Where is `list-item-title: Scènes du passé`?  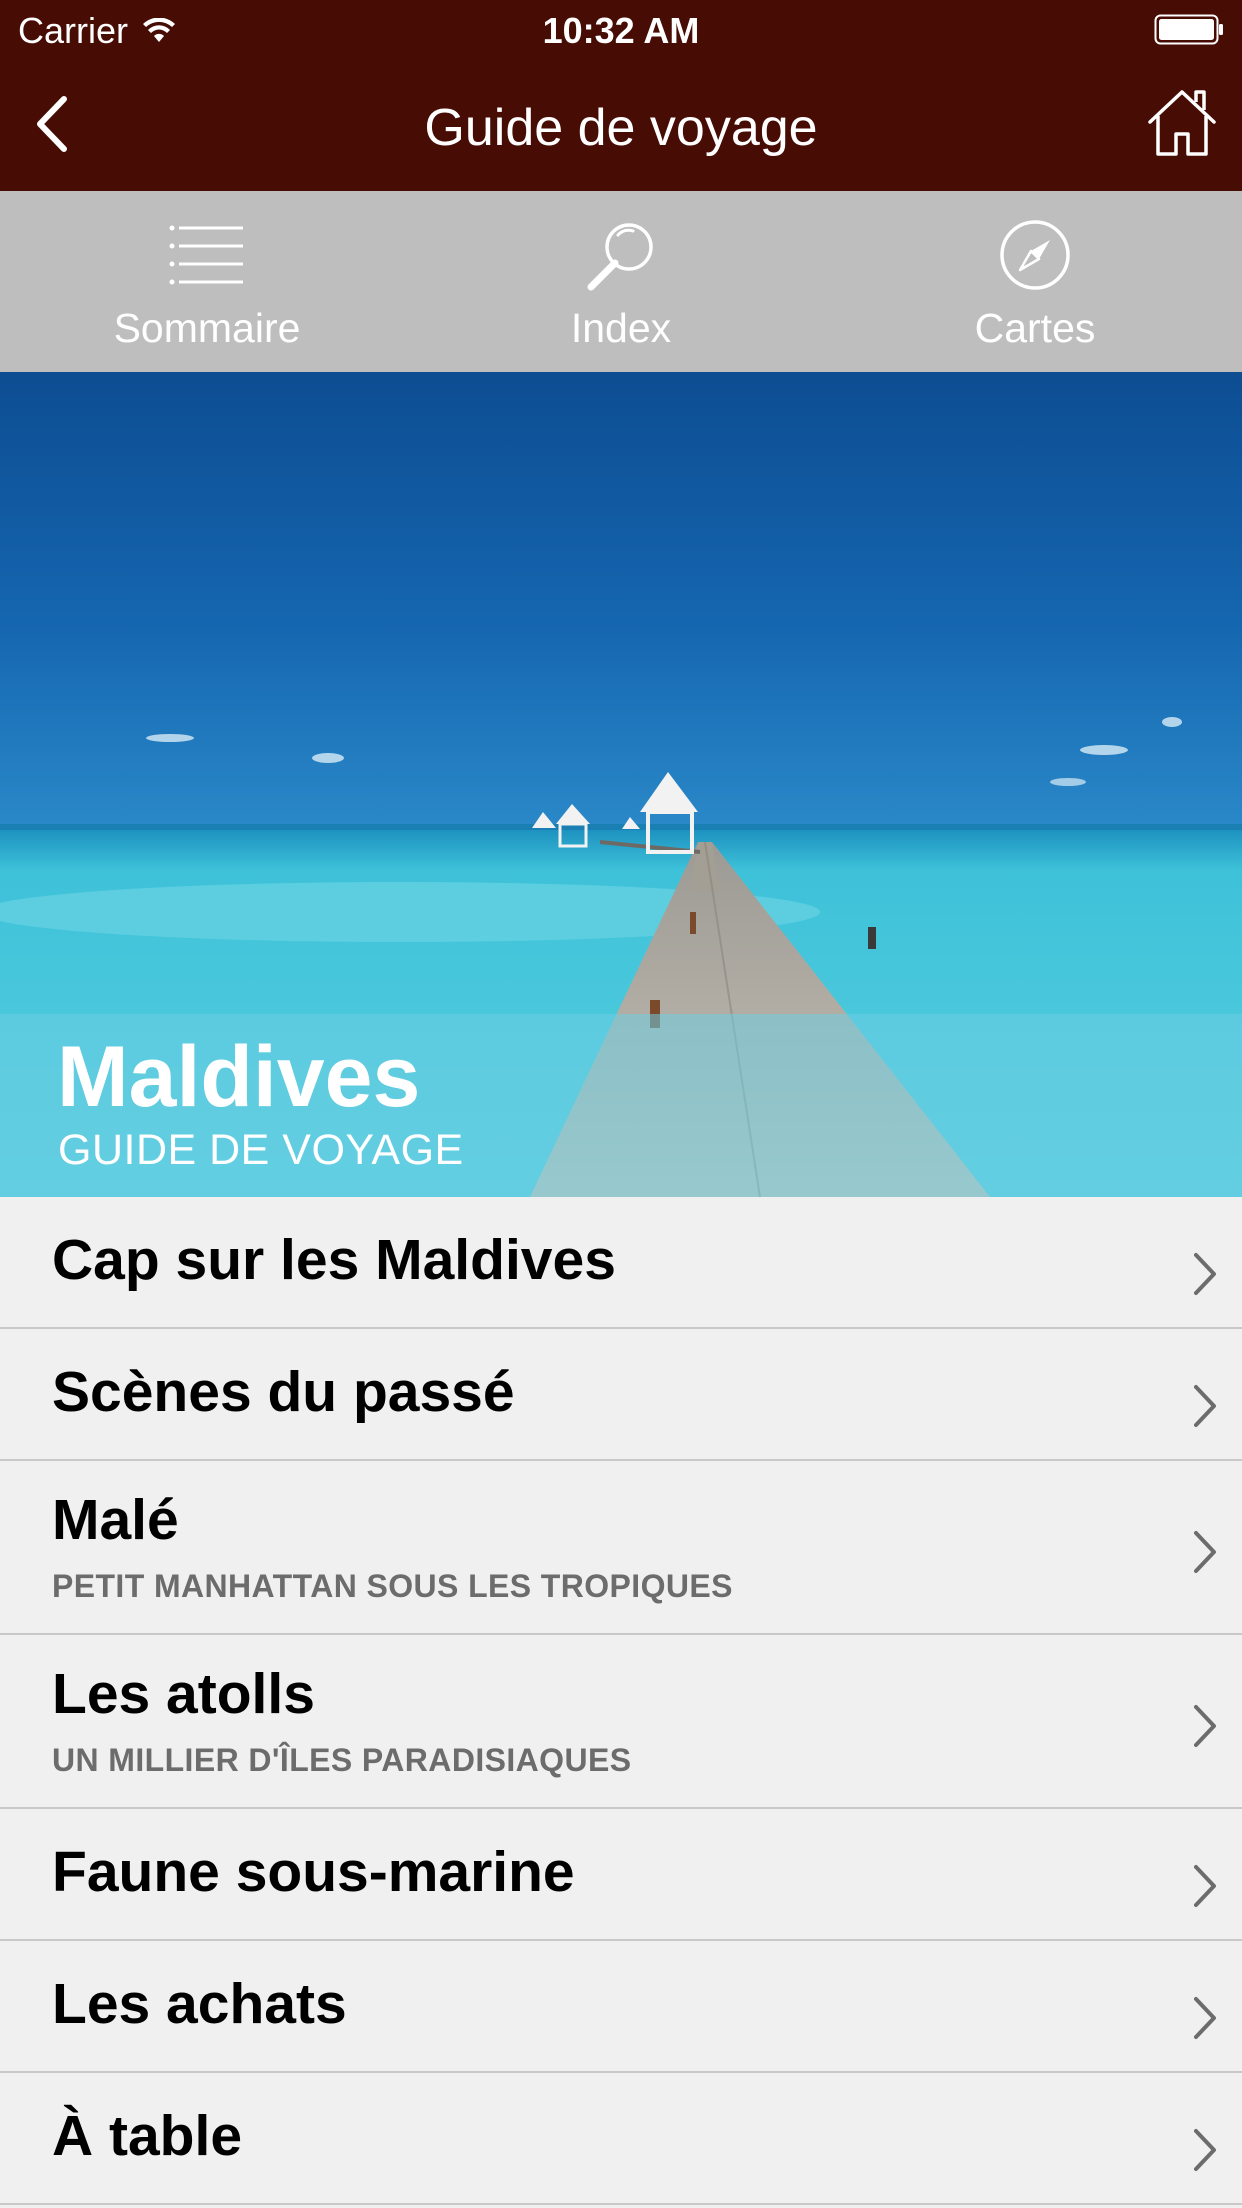 list-item-title: Scènes du passé is located at coordinates (283, 1392).